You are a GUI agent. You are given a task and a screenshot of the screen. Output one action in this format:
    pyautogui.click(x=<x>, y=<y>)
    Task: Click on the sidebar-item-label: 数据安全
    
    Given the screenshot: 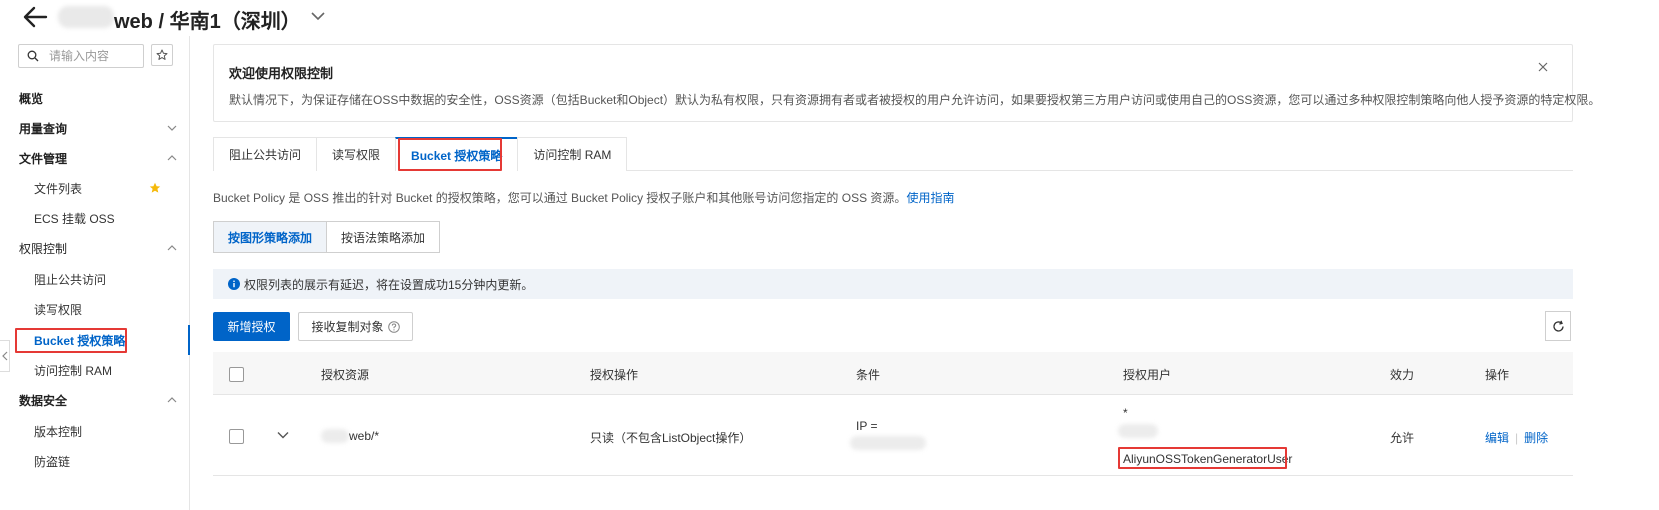 What is the action you would take?
    pyautogui.click(x=43, y=400)
    